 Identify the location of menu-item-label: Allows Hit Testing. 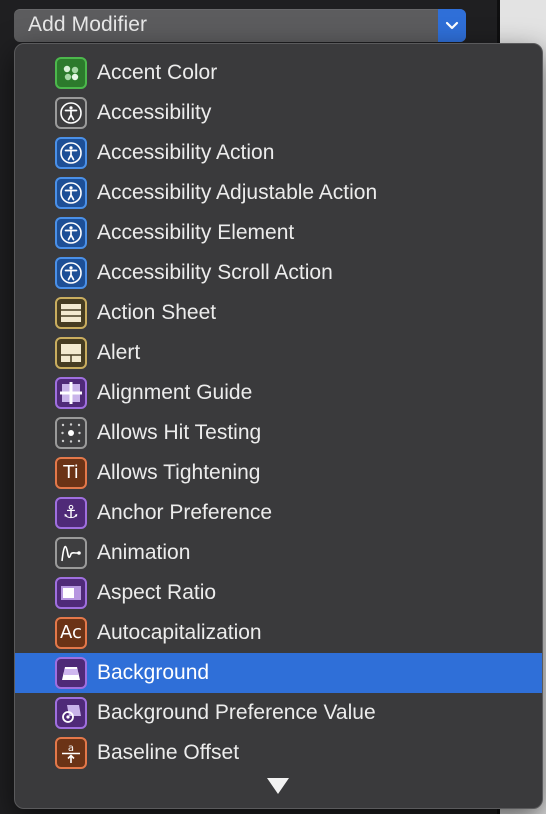
(179, 432).